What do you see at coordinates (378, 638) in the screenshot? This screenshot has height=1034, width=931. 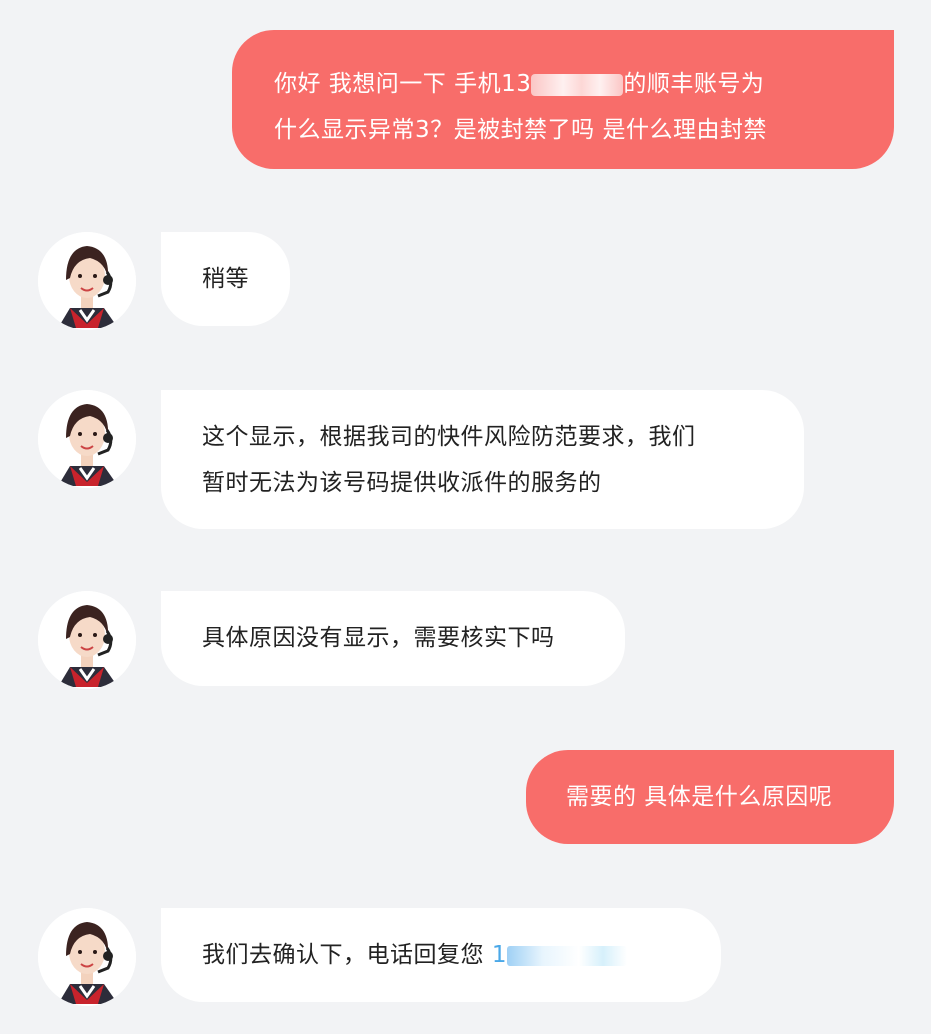 I see `message-text: 具体原因没有显示，需要核实下吗` at bounding box center [378, 638].